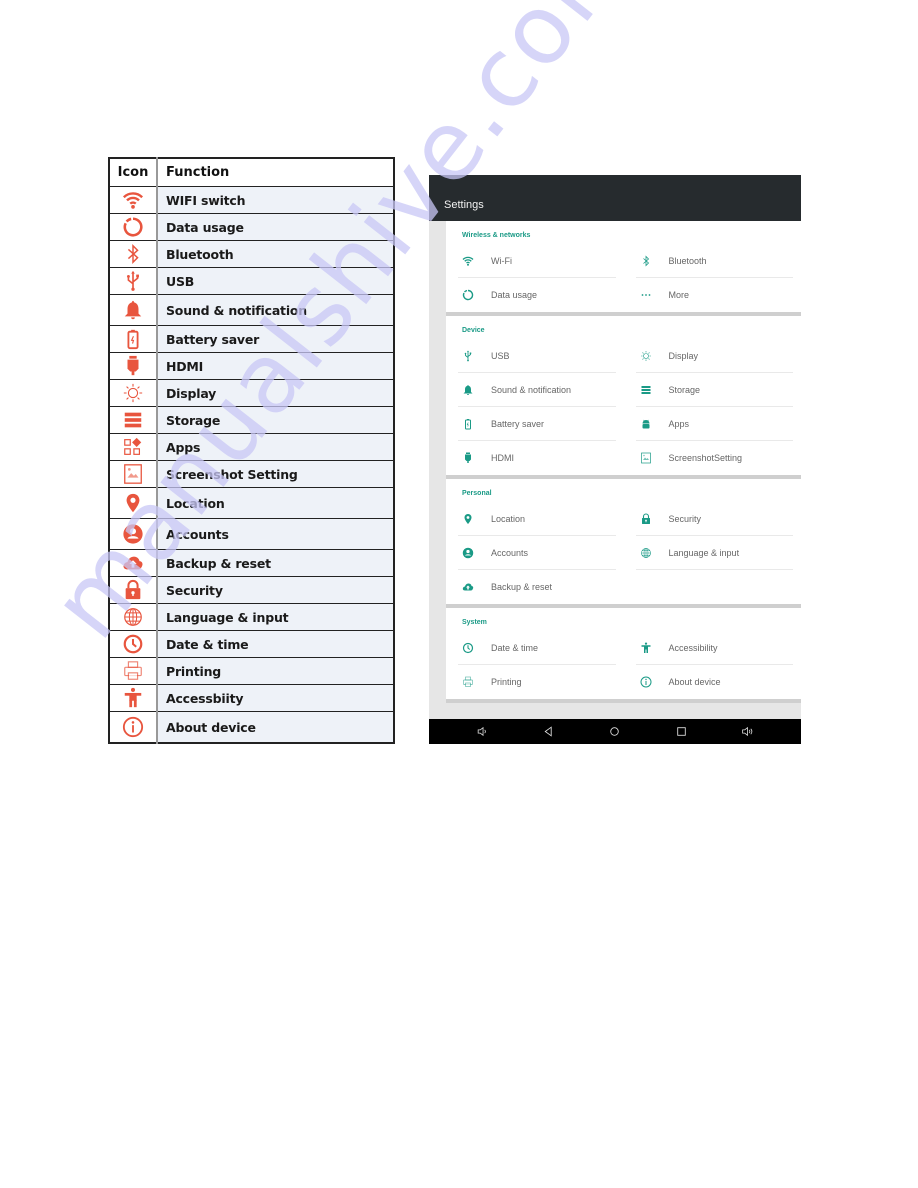 The height and width of the screenshot is (1188, 918). I want to click on setting-item-usb: USB, so click(535, 356).